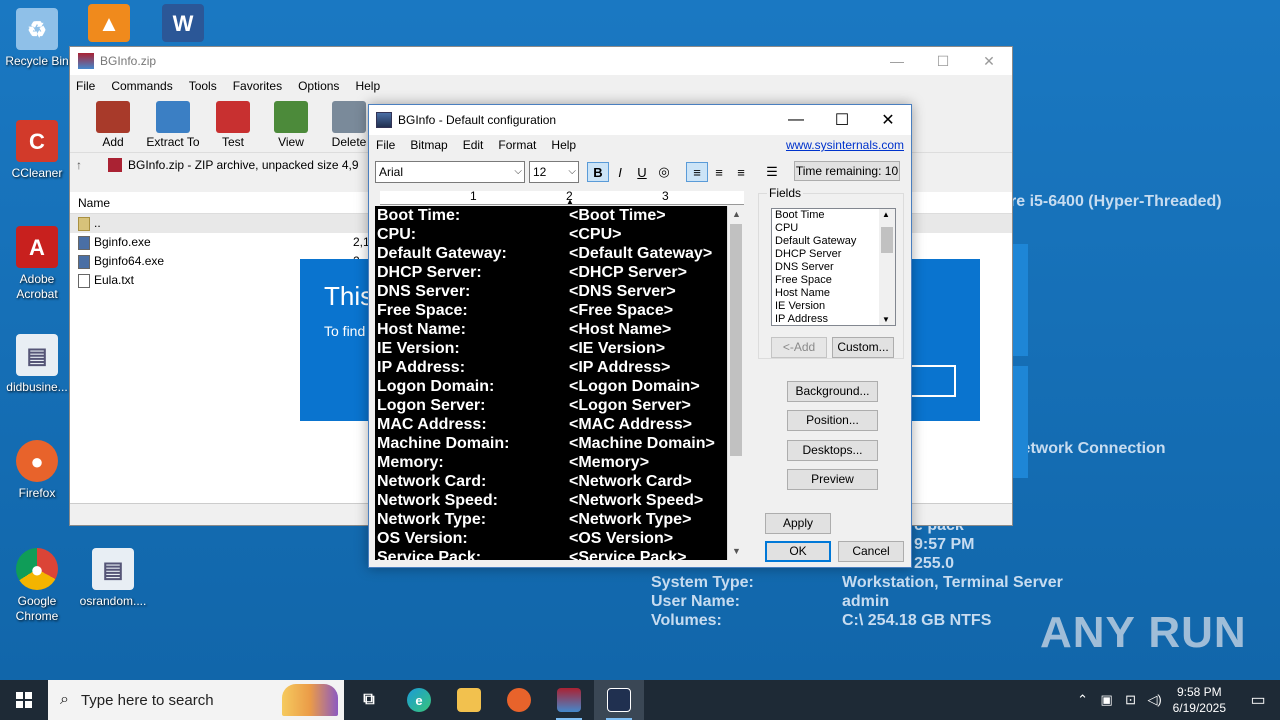  I want to click on menu-tools: Tools, so click(203, 86).